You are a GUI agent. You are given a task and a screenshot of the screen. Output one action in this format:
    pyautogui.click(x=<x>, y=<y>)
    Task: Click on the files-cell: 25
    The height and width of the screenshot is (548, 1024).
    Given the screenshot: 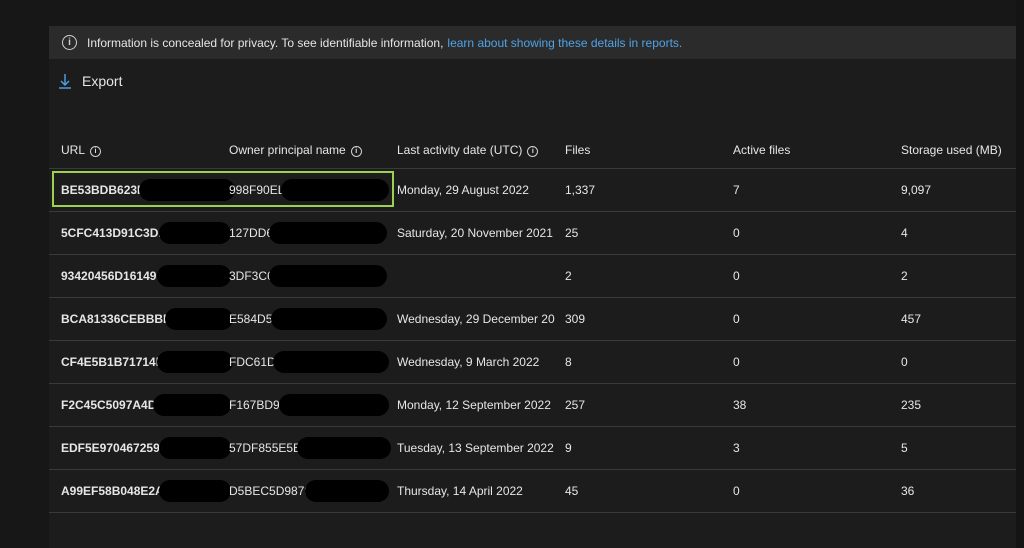 What is the action you would take?
    pyautogui.click(x=572, y=233)
    